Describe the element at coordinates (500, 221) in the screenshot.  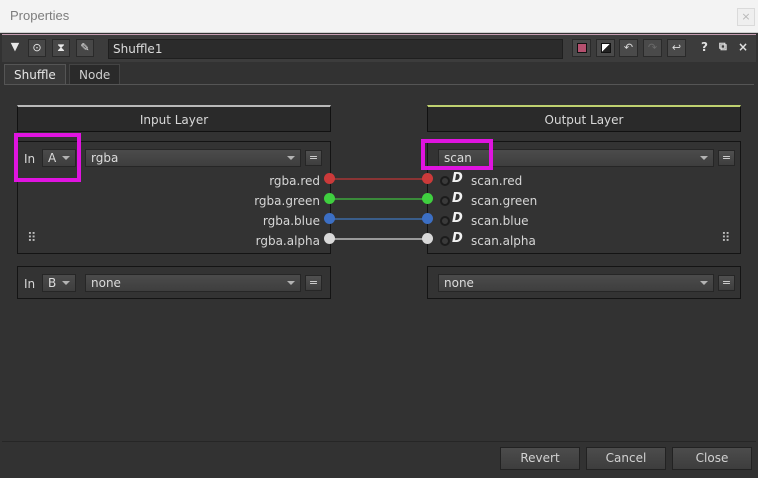
I see `output-channel-blue: scan.blue` at that location.